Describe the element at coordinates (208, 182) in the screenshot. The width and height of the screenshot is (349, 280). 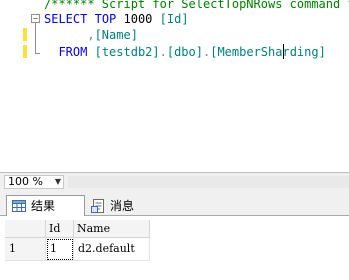
I see `horizontal-scrollbar` at that location.